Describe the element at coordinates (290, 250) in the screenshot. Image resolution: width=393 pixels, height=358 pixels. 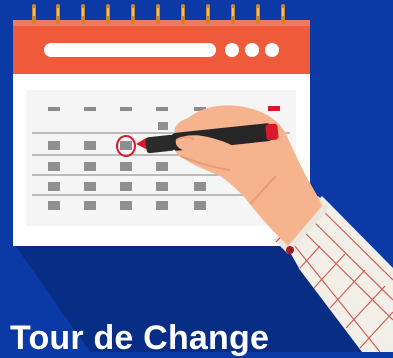
I see `cuff-button` at that location.